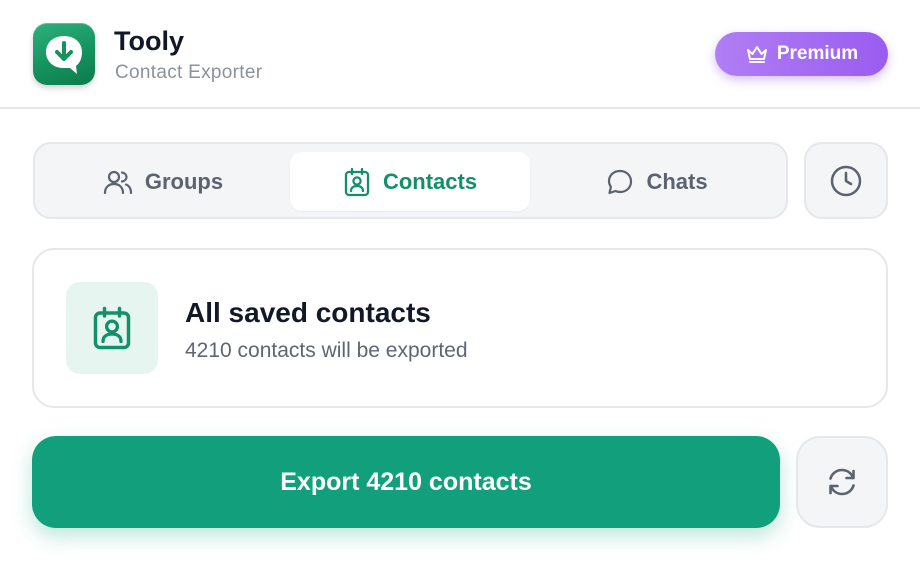 The width and height of the screenshot is (920, 572). Describe the element at coordinates (677, 181) in the screenshot. I see `tab-chats-label: Chats` at that location.